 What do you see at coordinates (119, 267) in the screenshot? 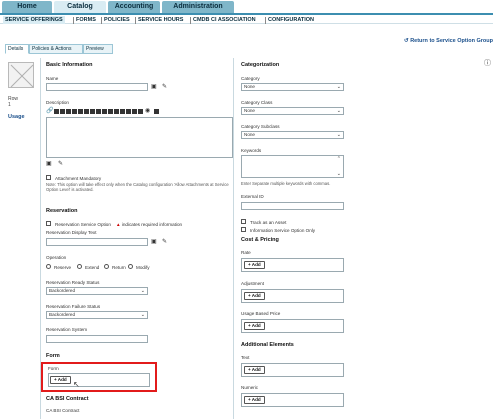
I see `operation-return-label: Return` at bounding box center [119, 267].